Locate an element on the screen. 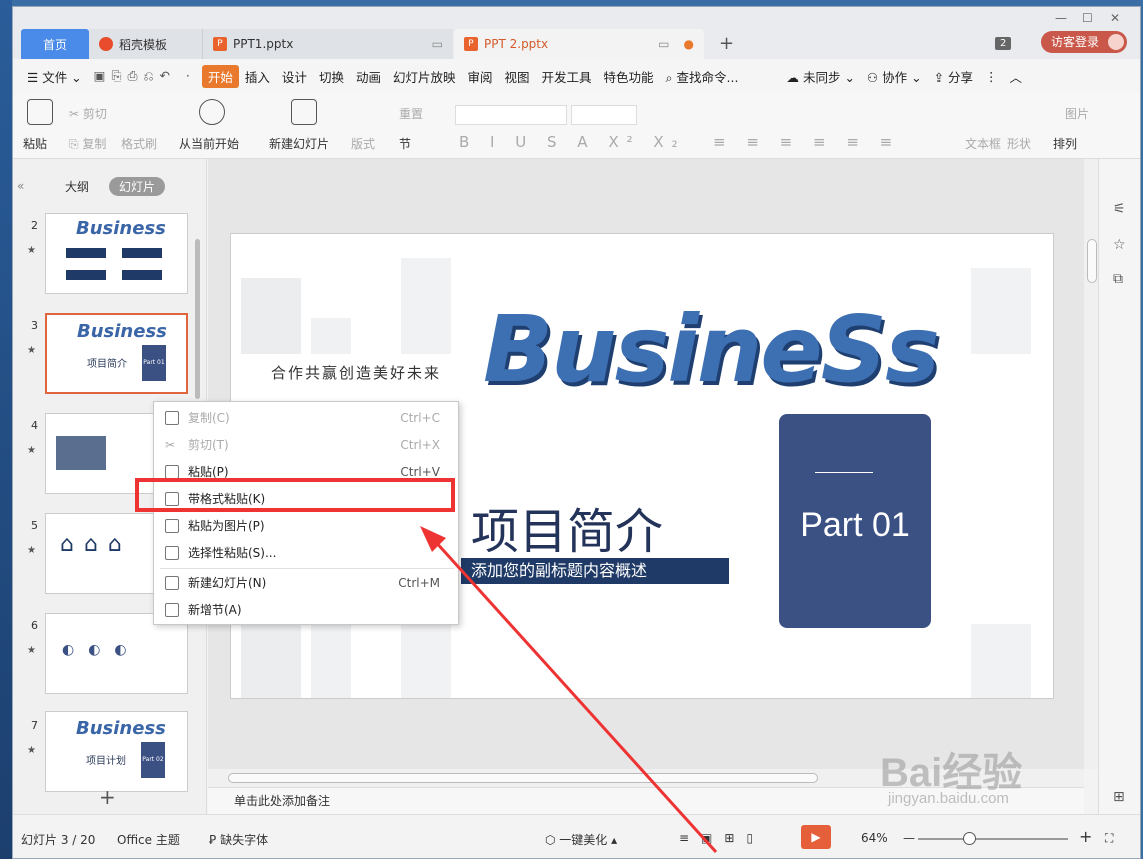 The image size is (1143, 859). paragraph-icons: ≡ ≡ ≡ ≡ ≡ ≡ is located at coordinates (806, 142).